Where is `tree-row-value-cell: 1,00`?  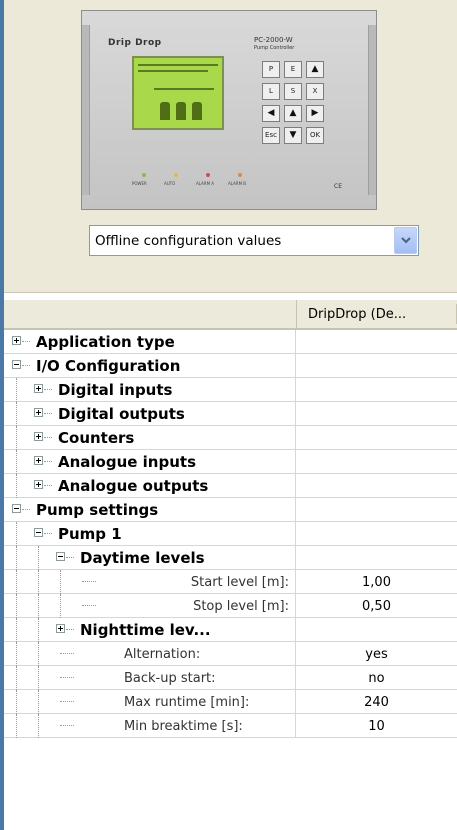 tree-row-value-cell: 1,00 is located at coordinates (376, 582).